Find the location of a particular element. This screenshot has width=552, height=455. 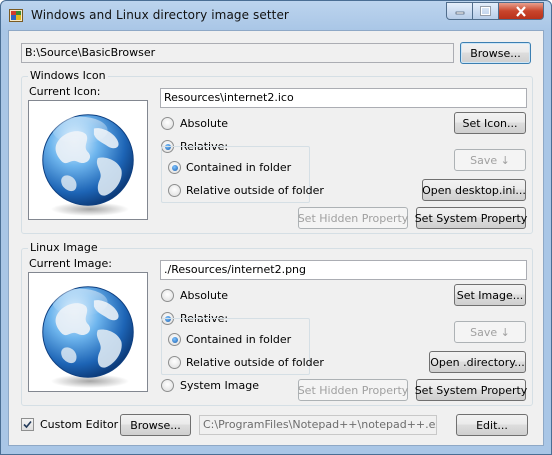

minimize-button is located at coordinates (459, 11).